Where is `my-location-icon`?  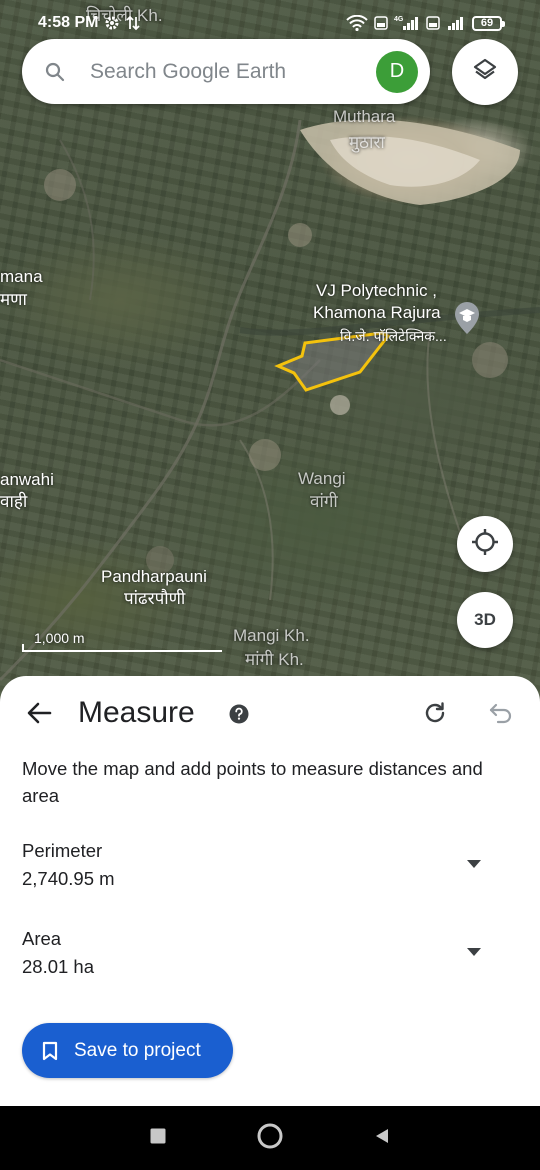 my-location-icon is located at coordinates (485, 544).